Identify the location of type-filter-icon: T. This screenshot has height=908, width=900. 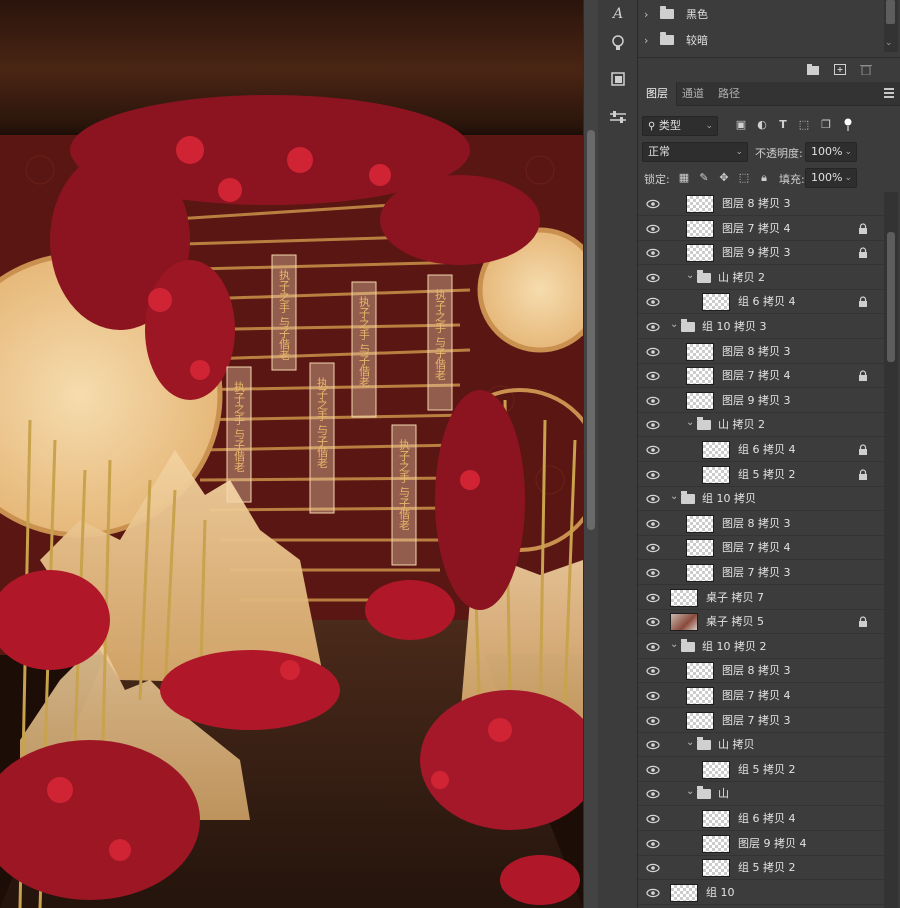
(783, 125).